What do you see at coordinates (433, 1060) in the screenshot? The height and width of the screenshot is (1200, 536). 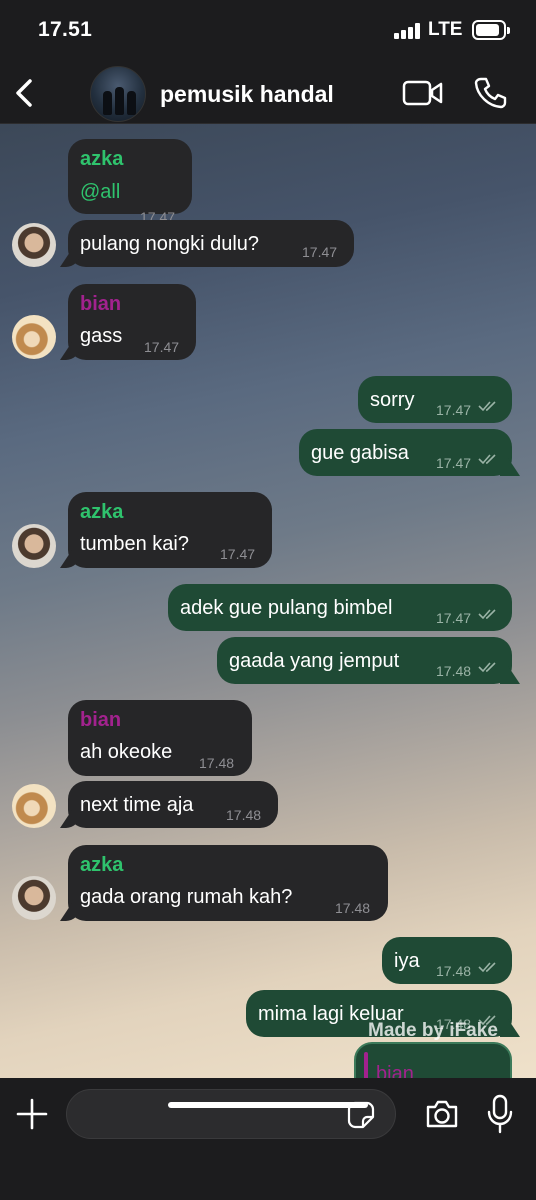 I see `reply-message-bubble: bian` at bounding box center [433, 1060].